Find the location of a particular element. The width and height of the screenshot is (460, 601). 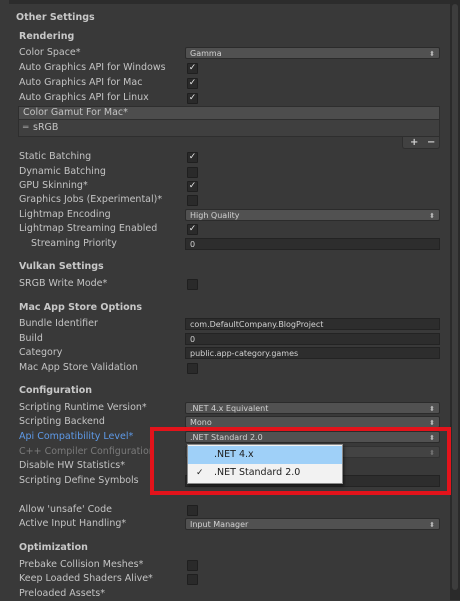

auto-graphics-mac-label: Auto Graphics API for Mac is located at coordinates (81, 82).